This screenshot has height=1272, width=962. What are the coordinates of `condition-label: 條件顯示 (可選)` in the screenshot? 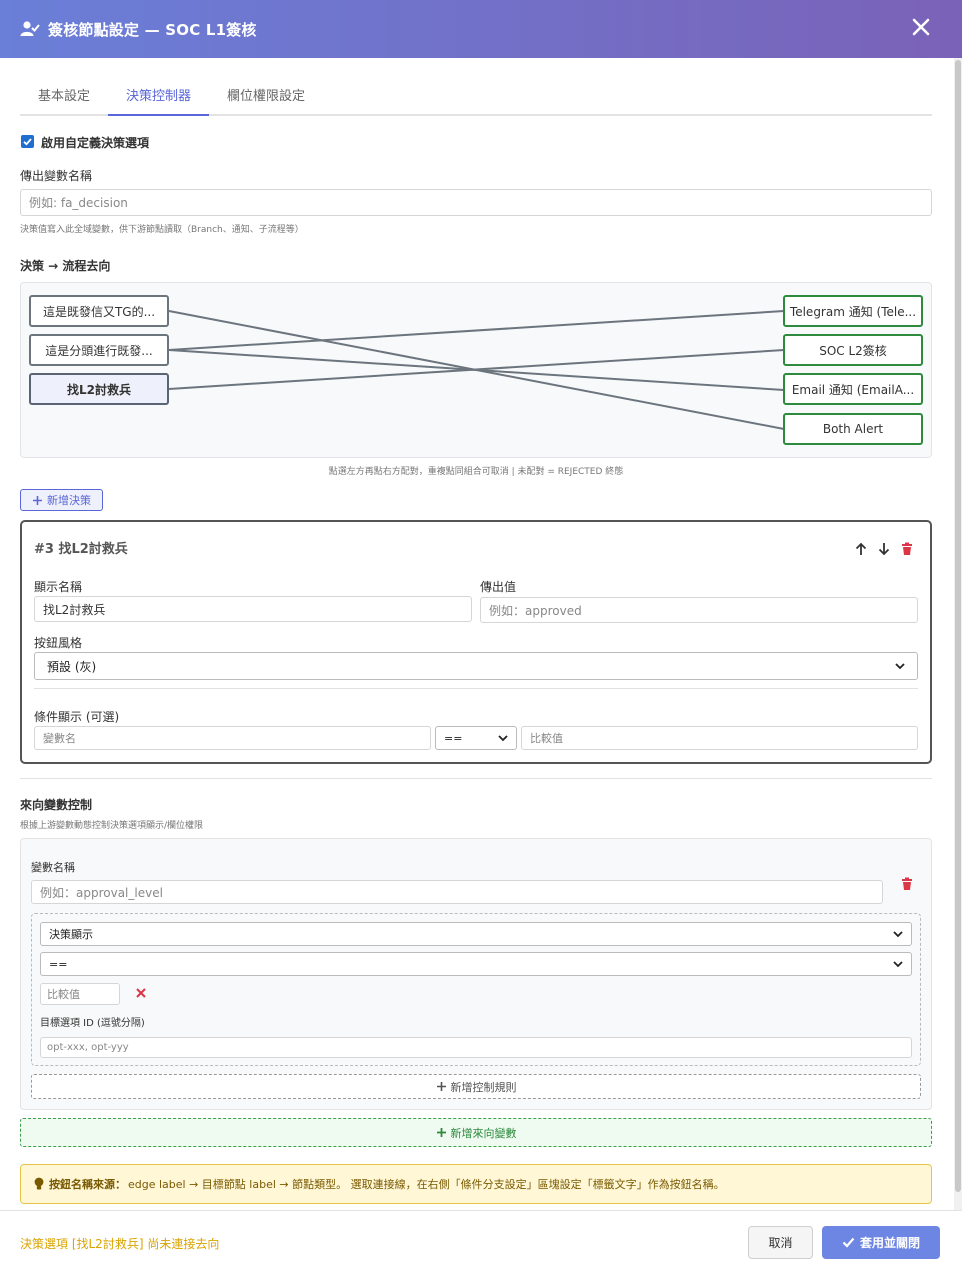 It's located at (77, 717).